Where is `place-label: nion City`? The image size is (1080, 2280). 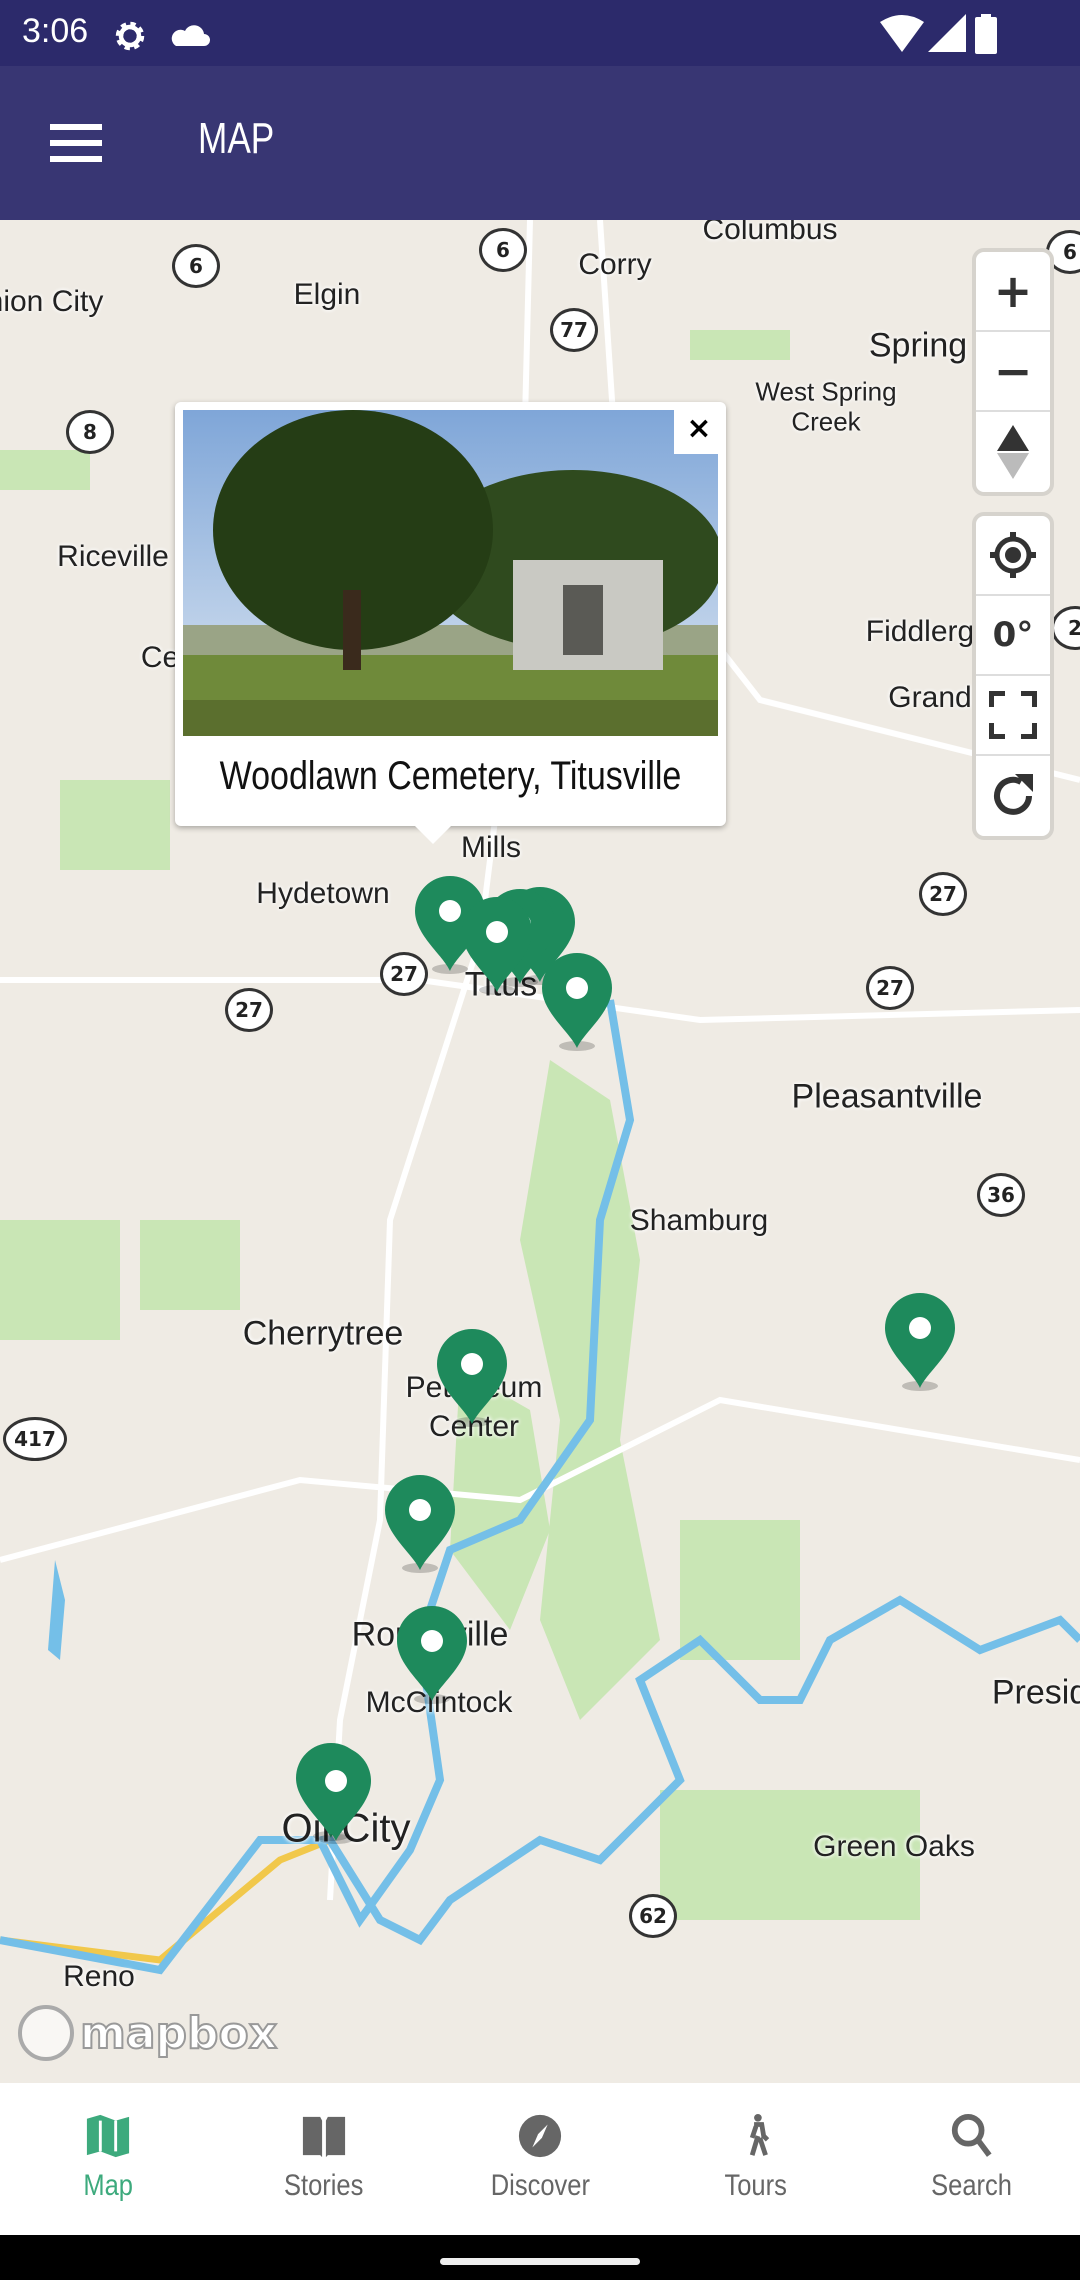 place-label: nion City is located at coordinates (52, 301).